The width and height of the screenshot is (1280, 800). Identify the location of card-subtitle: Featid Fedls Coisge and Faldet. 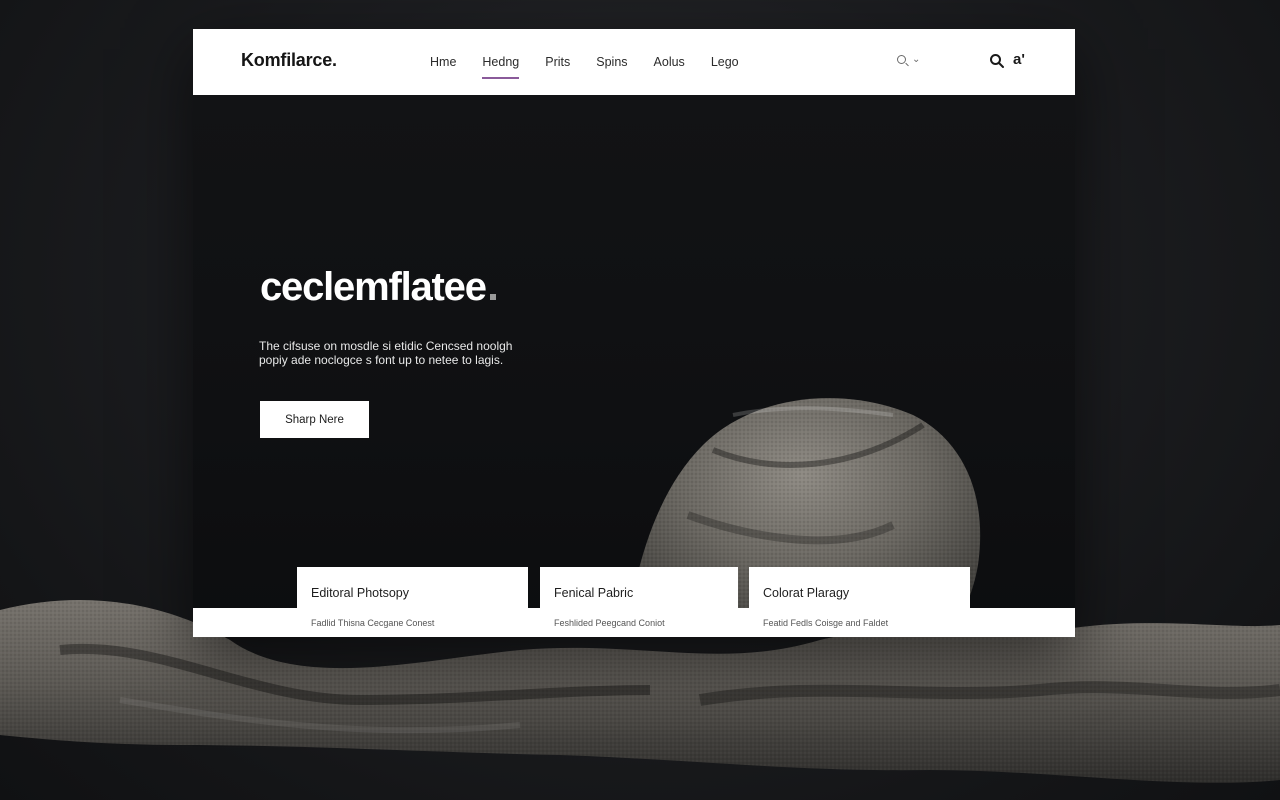
(826, 623).